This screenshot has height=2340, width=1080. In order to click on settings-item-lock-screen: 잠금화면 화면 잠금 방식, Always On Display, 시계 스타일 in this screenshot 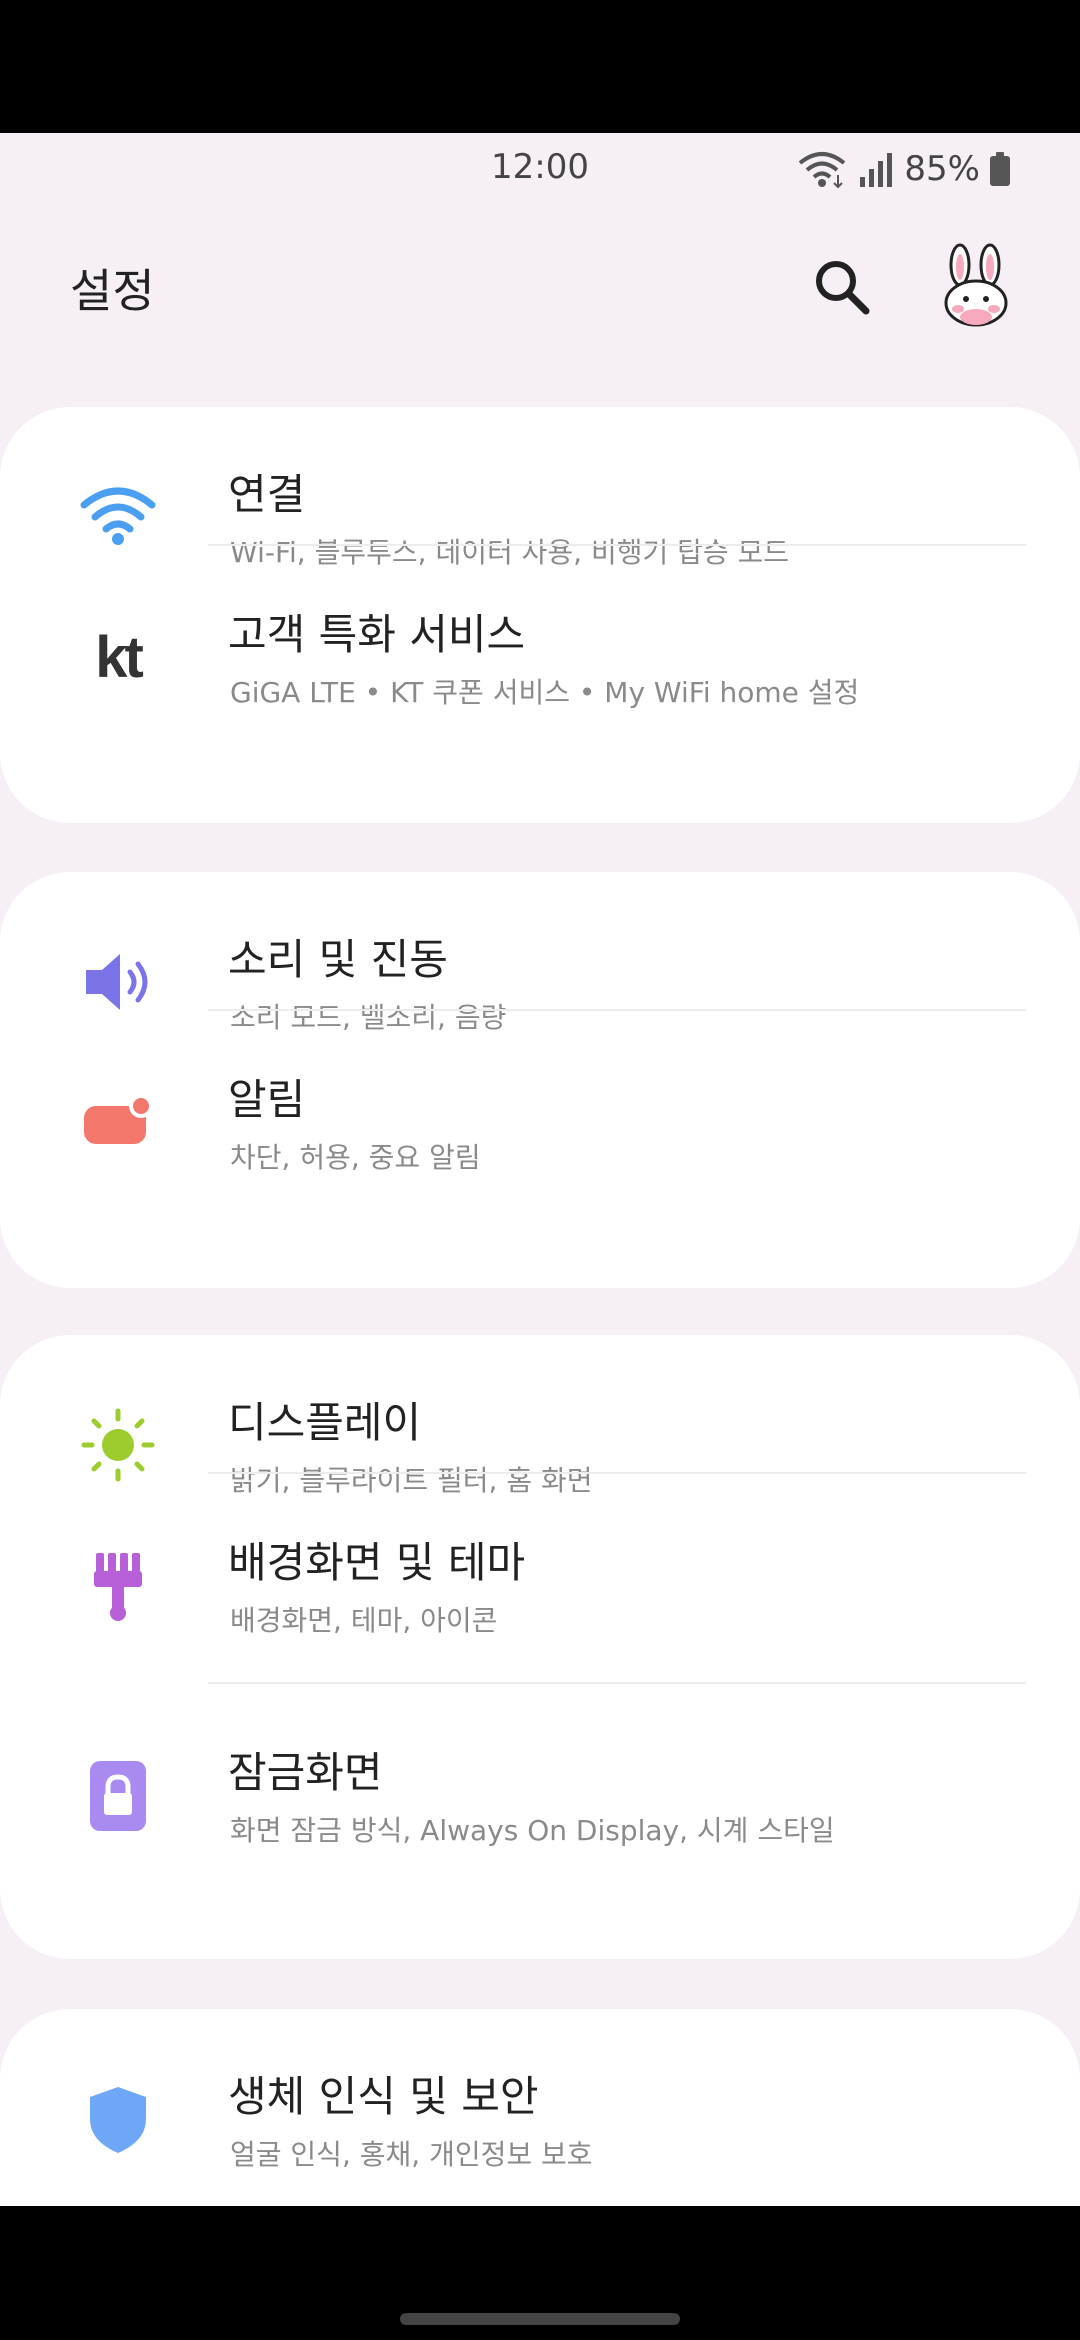, I will do `click(540, 1789)`.